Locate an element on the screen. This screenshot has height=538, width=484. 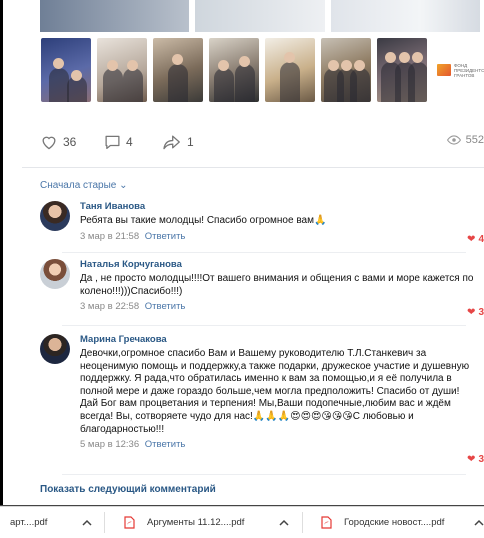
post-actions-bar: 36 4 1 552 is located at coordinates (262, 142).